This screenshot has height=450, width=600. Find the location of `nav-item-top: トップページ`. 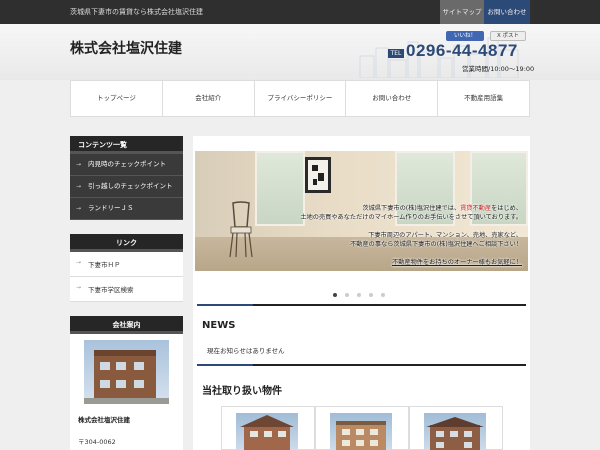

nav-item-top: トップページ is located at coordinates (117, 98).